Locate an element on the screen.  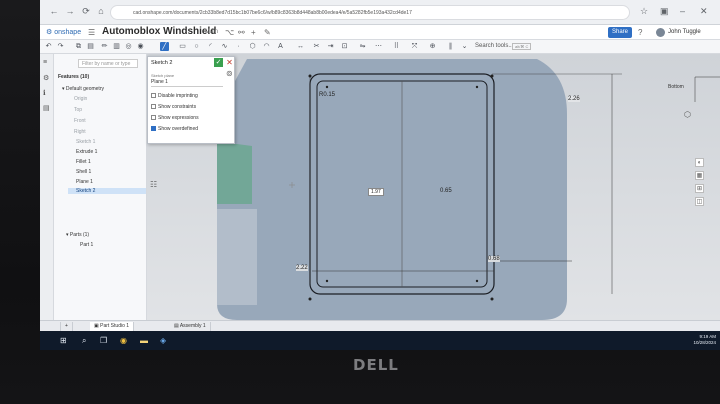
feature-filter-input: Filter by name or type is located at coordinates (108, 63).